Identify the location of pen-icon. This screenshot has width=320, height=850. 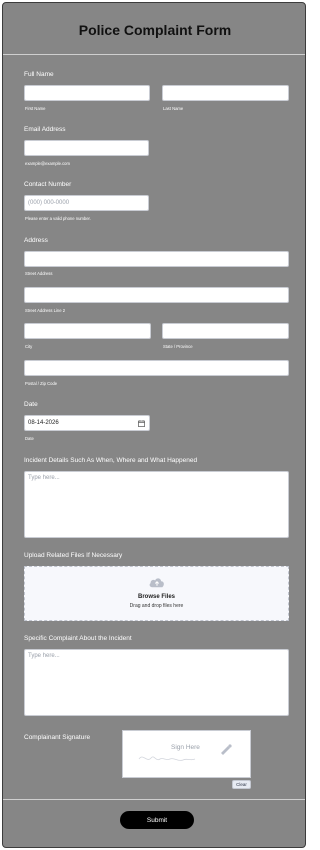
(226, 749).